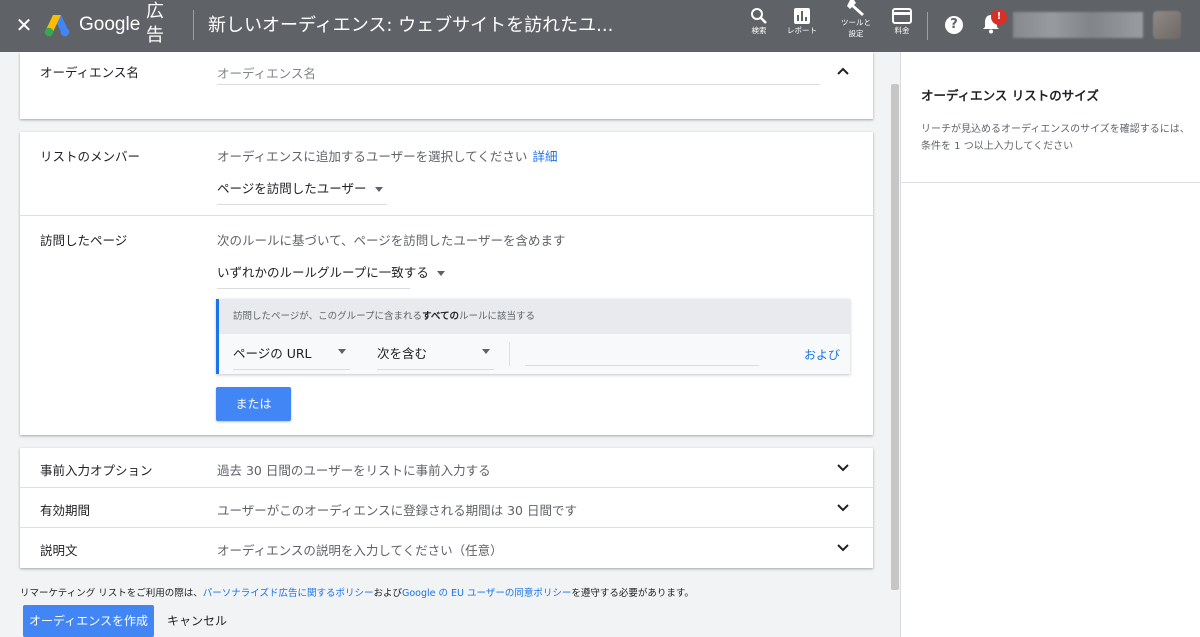 This screenshot has height=637, width=1200. What do you see at coordinates (509, 354) in the screenshot?
I see `rule-divider` at bounding box center [509, 354].